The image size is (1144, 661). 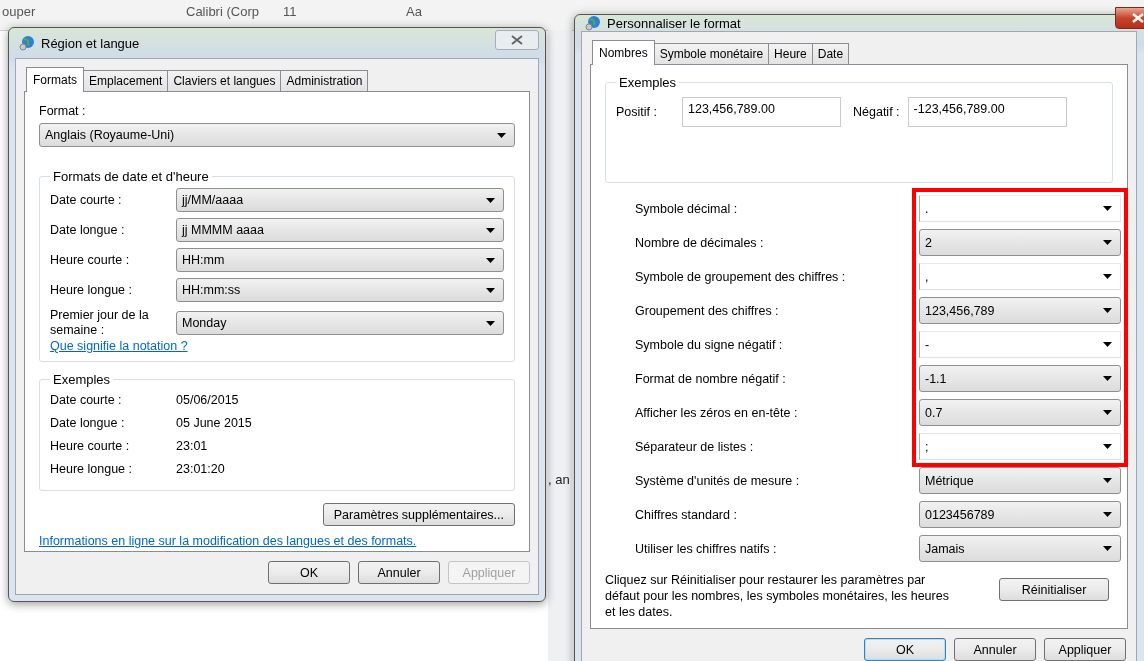 I want to click on format-dropdown: HH:mm:ss, so click(x=340, y=290).